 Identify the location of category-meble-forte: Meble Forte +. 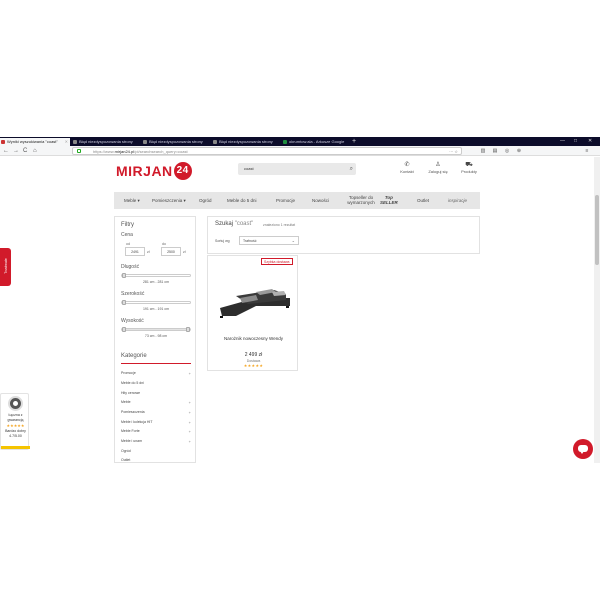
(156, 431).